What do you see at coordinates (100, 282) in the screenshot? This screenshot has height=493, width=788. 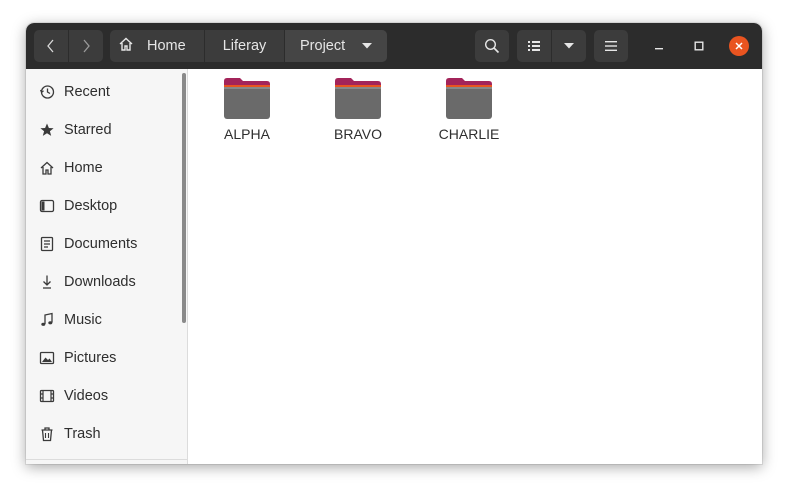 I see `sidebar-item-label: Downloads` at bounding box center [100, 282].